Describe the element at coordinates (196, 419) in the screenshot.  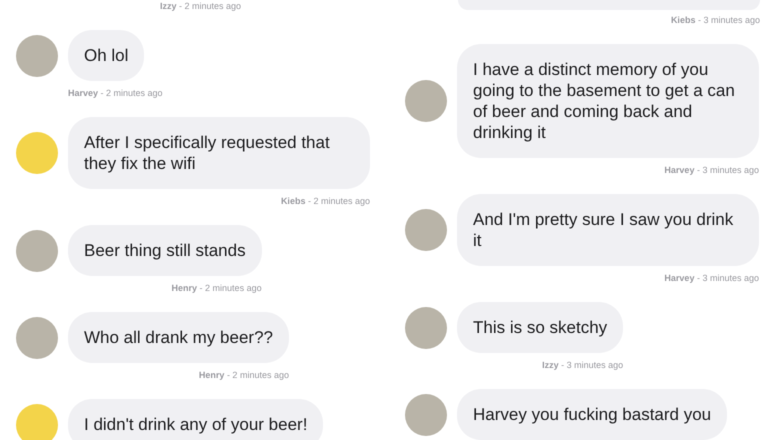
I see `message-bubble: I didn't drink any of your beer!` at that location.